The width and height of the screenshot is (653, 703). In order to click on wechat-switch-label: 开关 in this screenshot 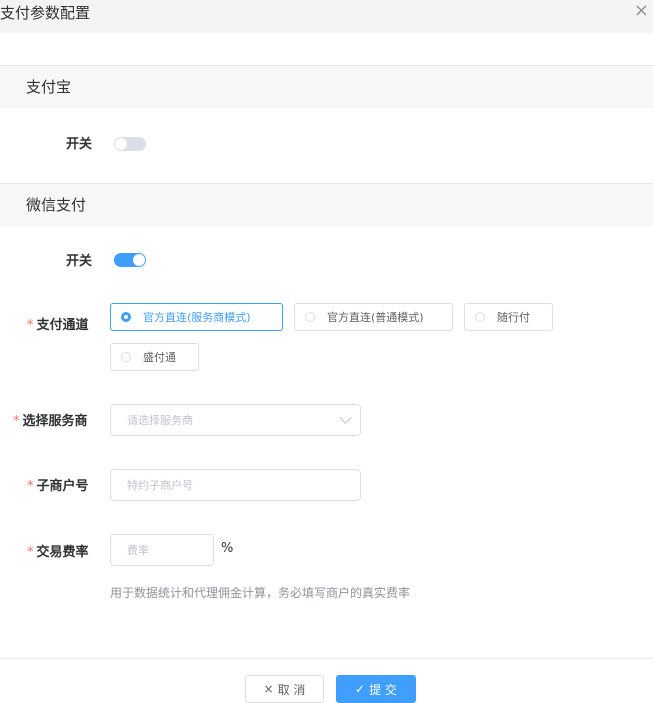, I will do `click(79, 261)`.